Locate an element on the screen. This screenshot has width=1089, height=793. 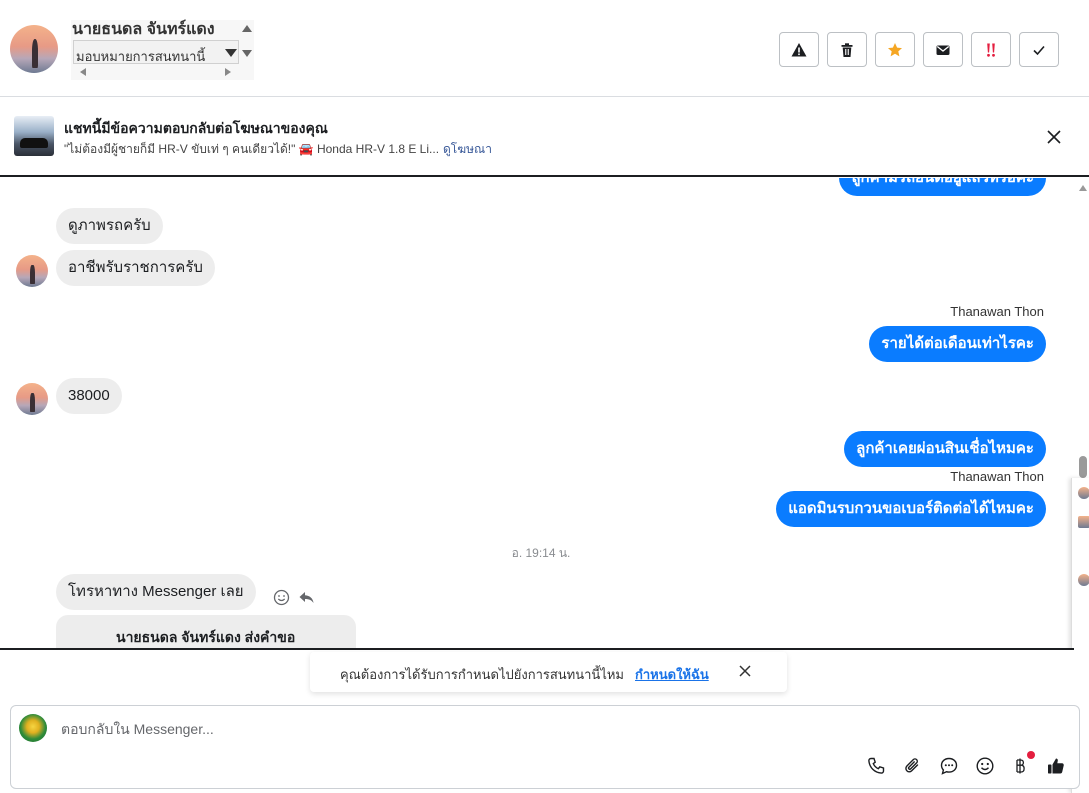
outgoing-message: ลูกค้าเคยผ่อนสินเชื่อไหมคะ is located at coordinates (945, 449).